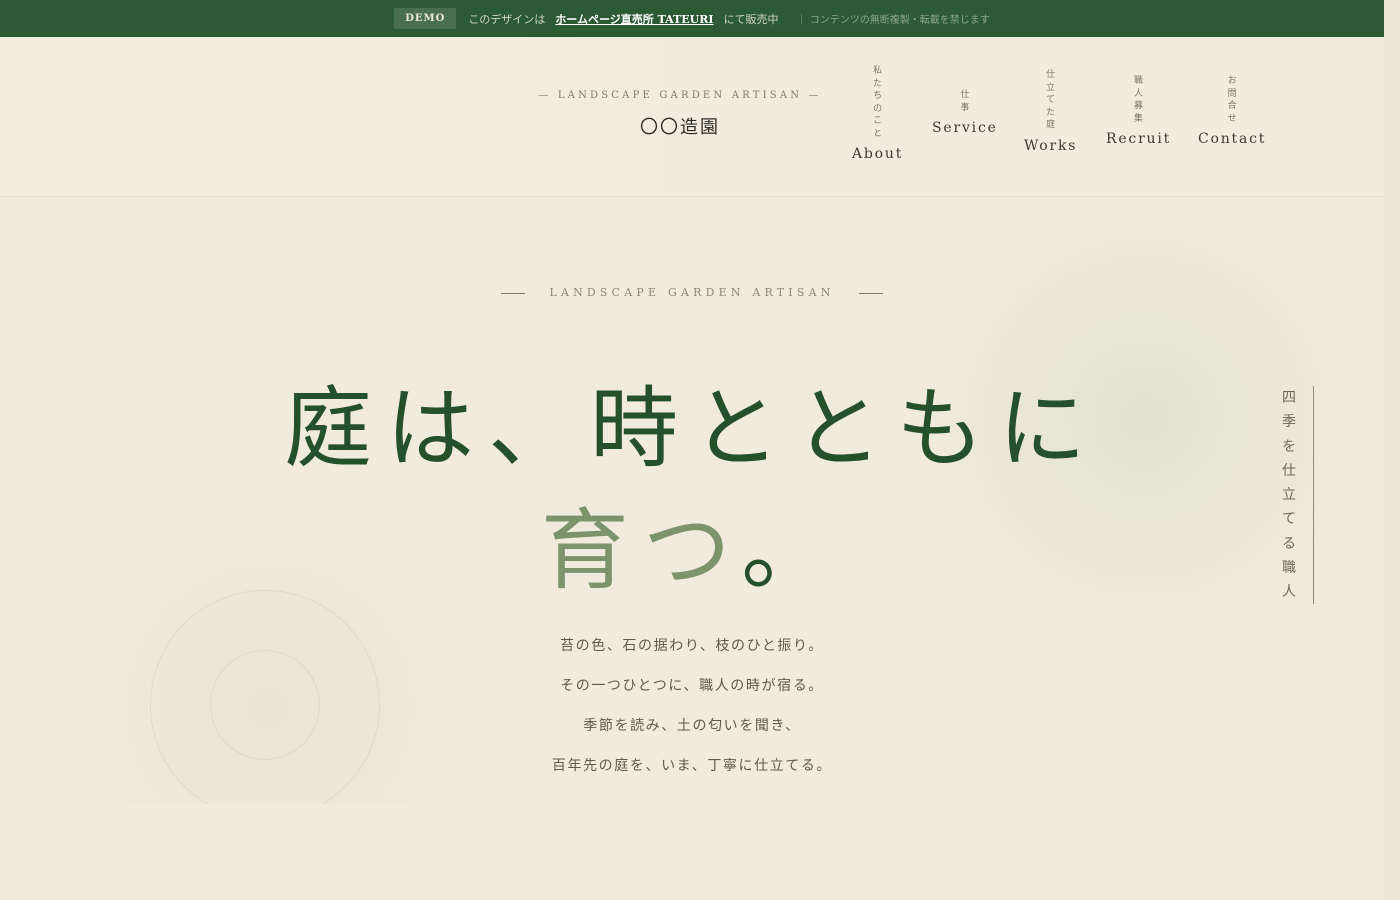 This screenshot has height=900, width=1400. What do you see at coordinates (507, 19) in the screenshot?
I see `demo-banner-prefix: このデザインは` at bounding box center [507, 19].